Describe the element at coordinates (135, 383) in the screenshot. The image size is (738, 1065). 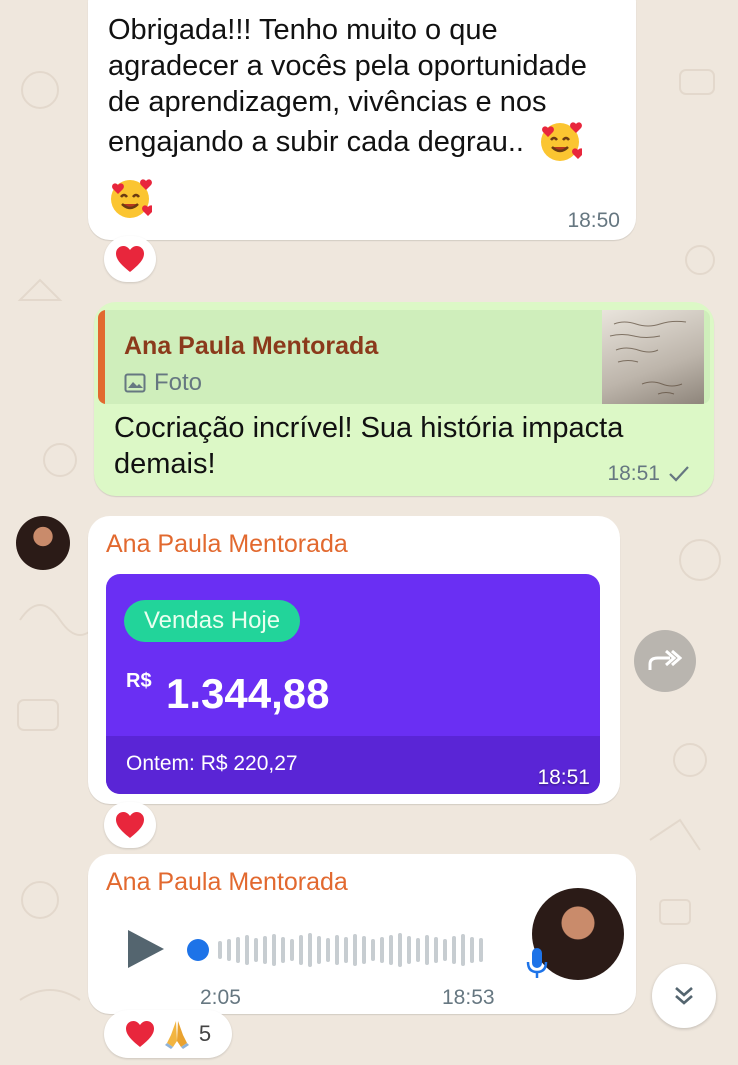
I see `photo-icon` at that location.